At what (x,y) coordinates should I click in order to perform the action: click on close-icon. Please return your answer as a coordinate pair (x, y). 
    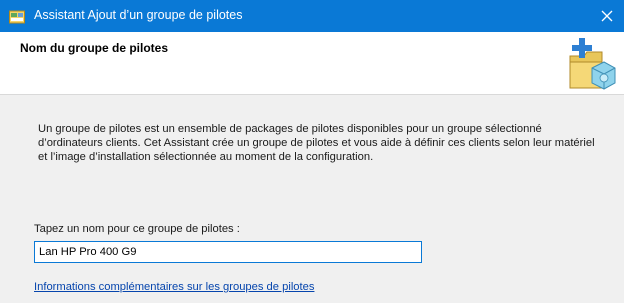
    Looking at the image, I should click on (607, 16).